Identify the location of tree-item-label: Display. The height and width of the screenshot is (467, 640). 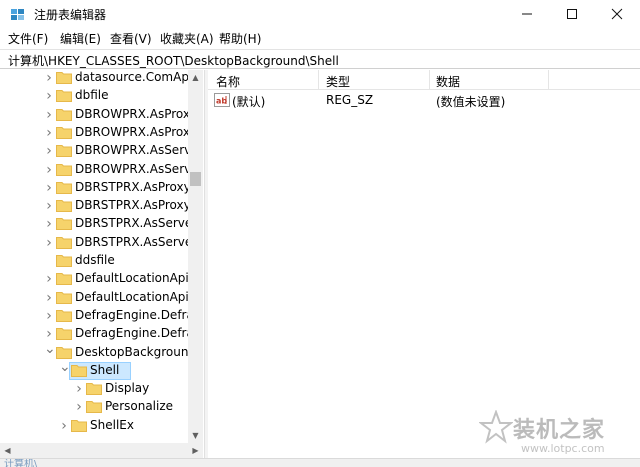
(127, 388).